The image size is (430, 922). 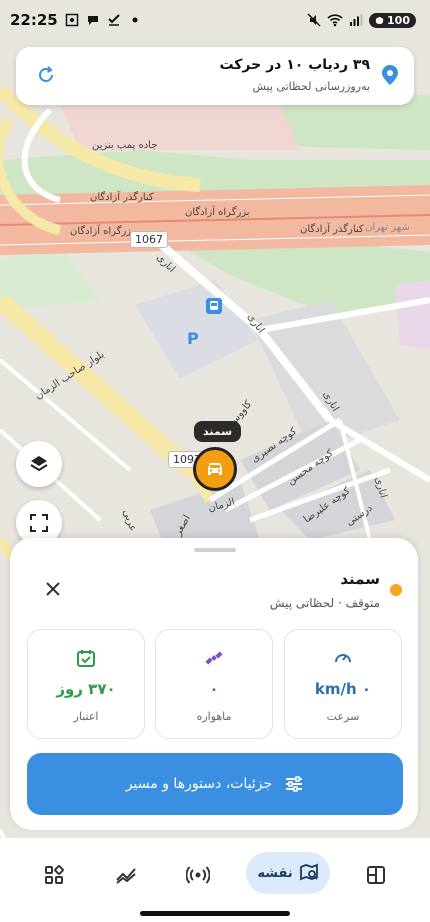 I want to click on satellite-stat-card: ۰ ماهواره, so click(x=214, y=684).